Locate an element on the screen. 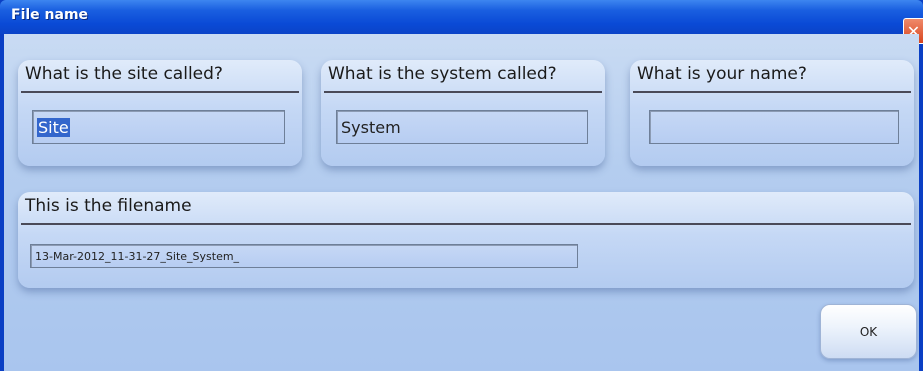  filename-output-value: 13-Mar-2012_11-31-27_Site_System_ is located at coordinates (137, 256).